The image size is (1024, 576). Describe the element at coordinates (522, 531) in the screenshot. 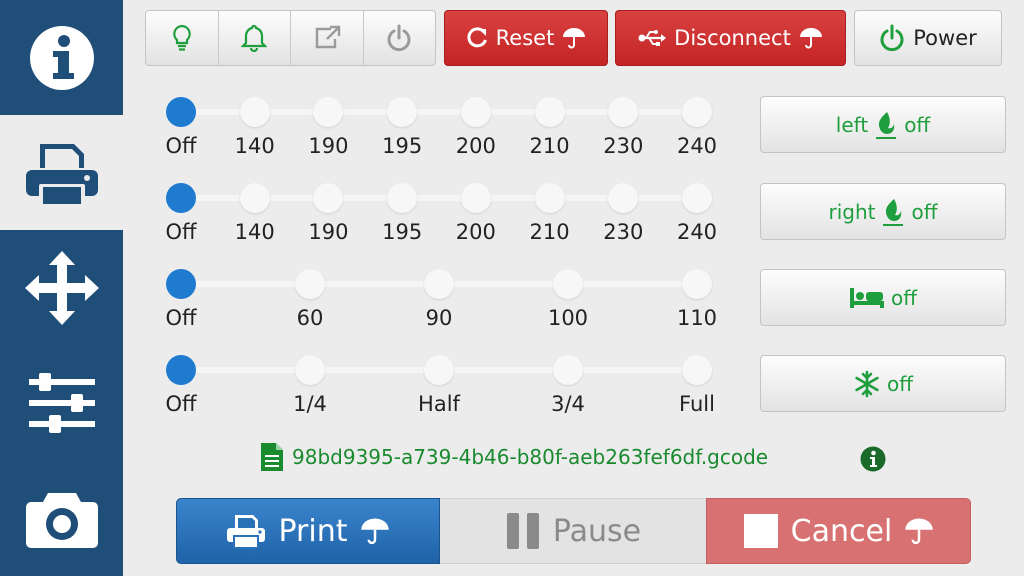

I see `pause-icon` at that location.